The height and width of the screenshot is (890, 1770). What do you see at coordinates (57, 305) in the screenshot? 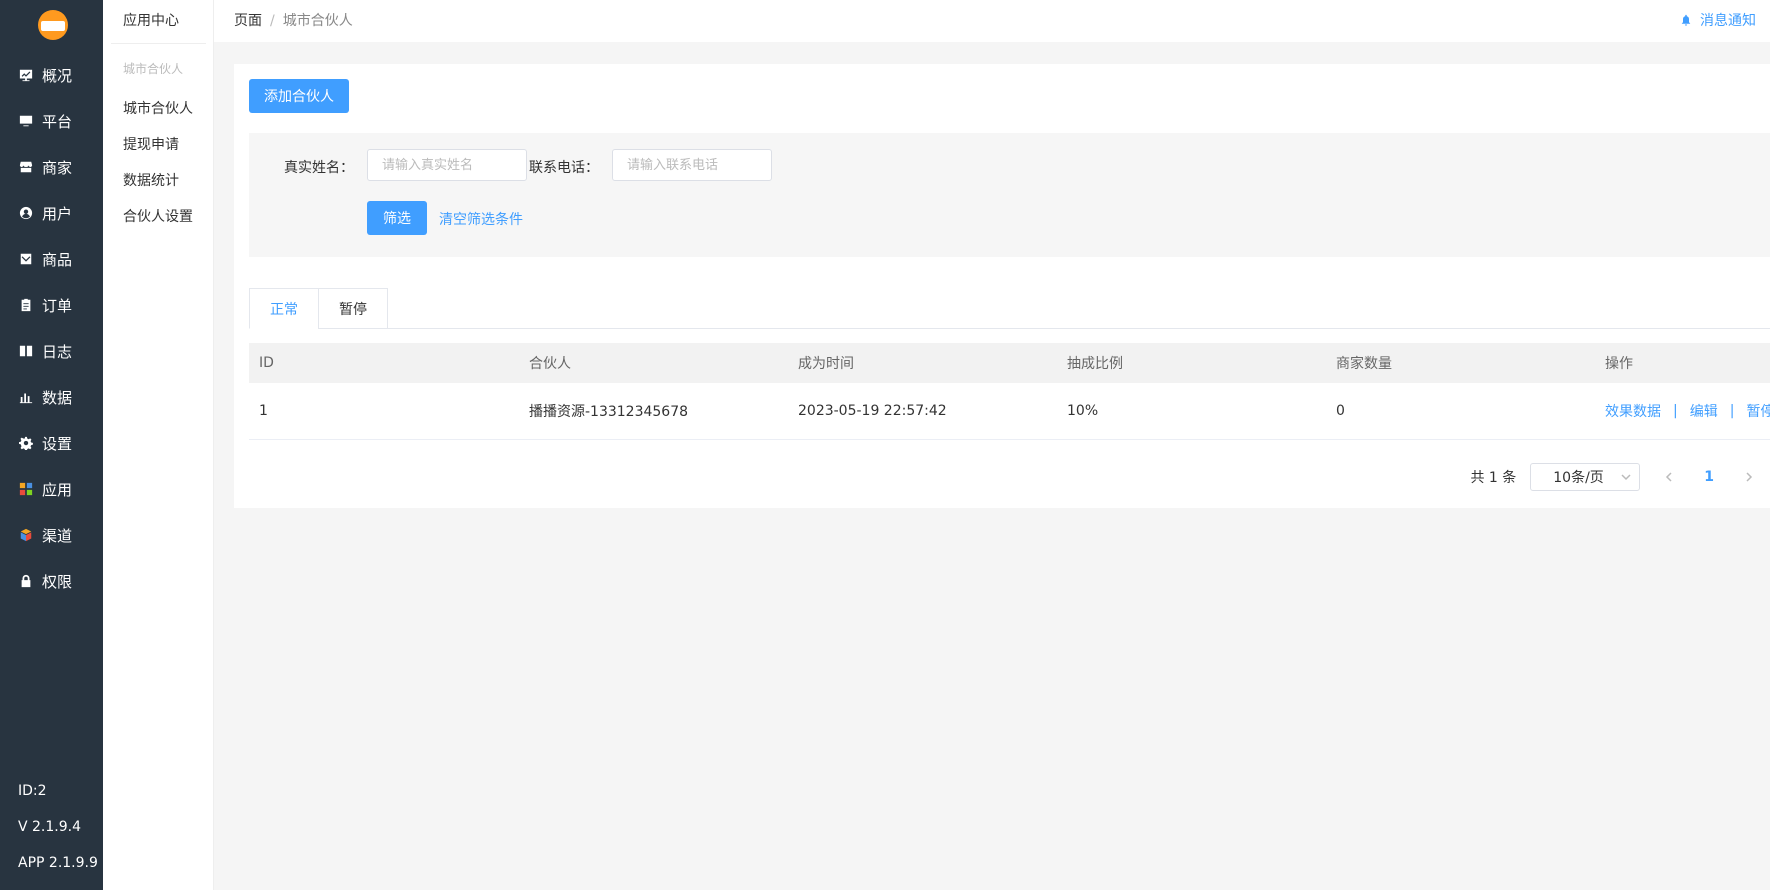
I see `nav-item-label: 订单` at bounding box center [57, 305].